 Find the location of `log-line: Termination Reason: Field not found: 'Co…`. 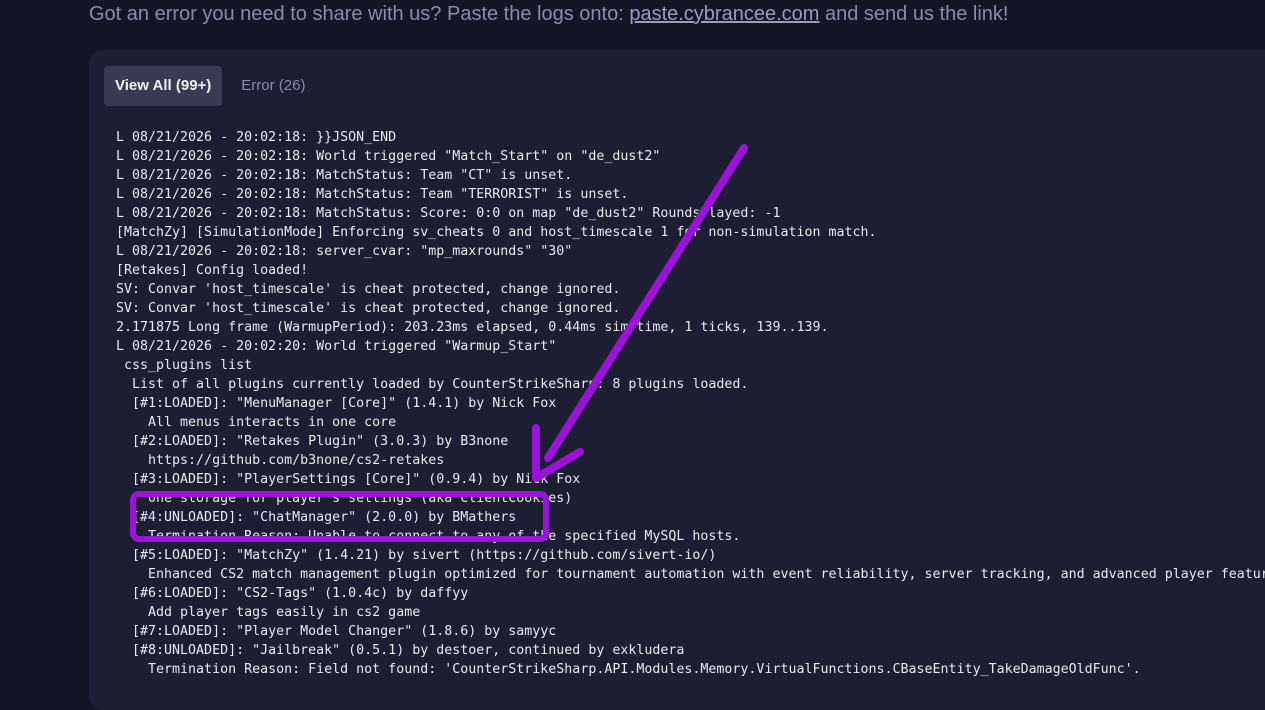

log-line: Termination Reason: Field not found: 'Co… is located at coordinates (628, 669).